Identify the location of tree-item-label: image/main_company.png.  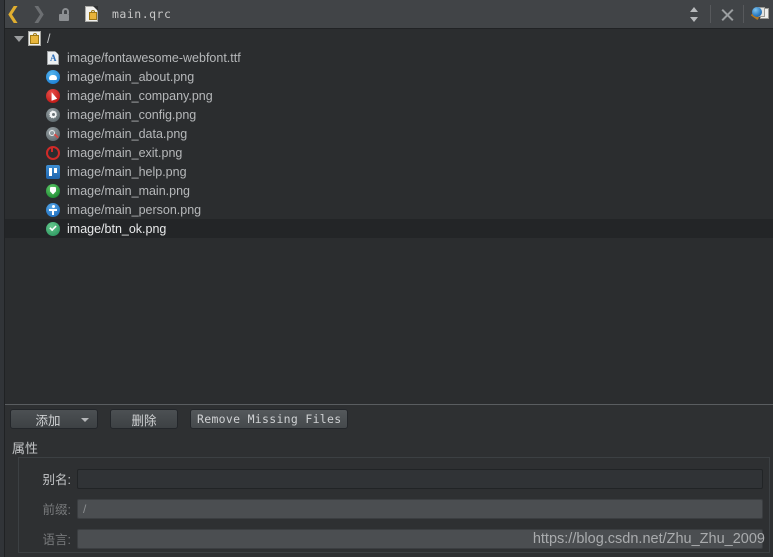
(140, 95).